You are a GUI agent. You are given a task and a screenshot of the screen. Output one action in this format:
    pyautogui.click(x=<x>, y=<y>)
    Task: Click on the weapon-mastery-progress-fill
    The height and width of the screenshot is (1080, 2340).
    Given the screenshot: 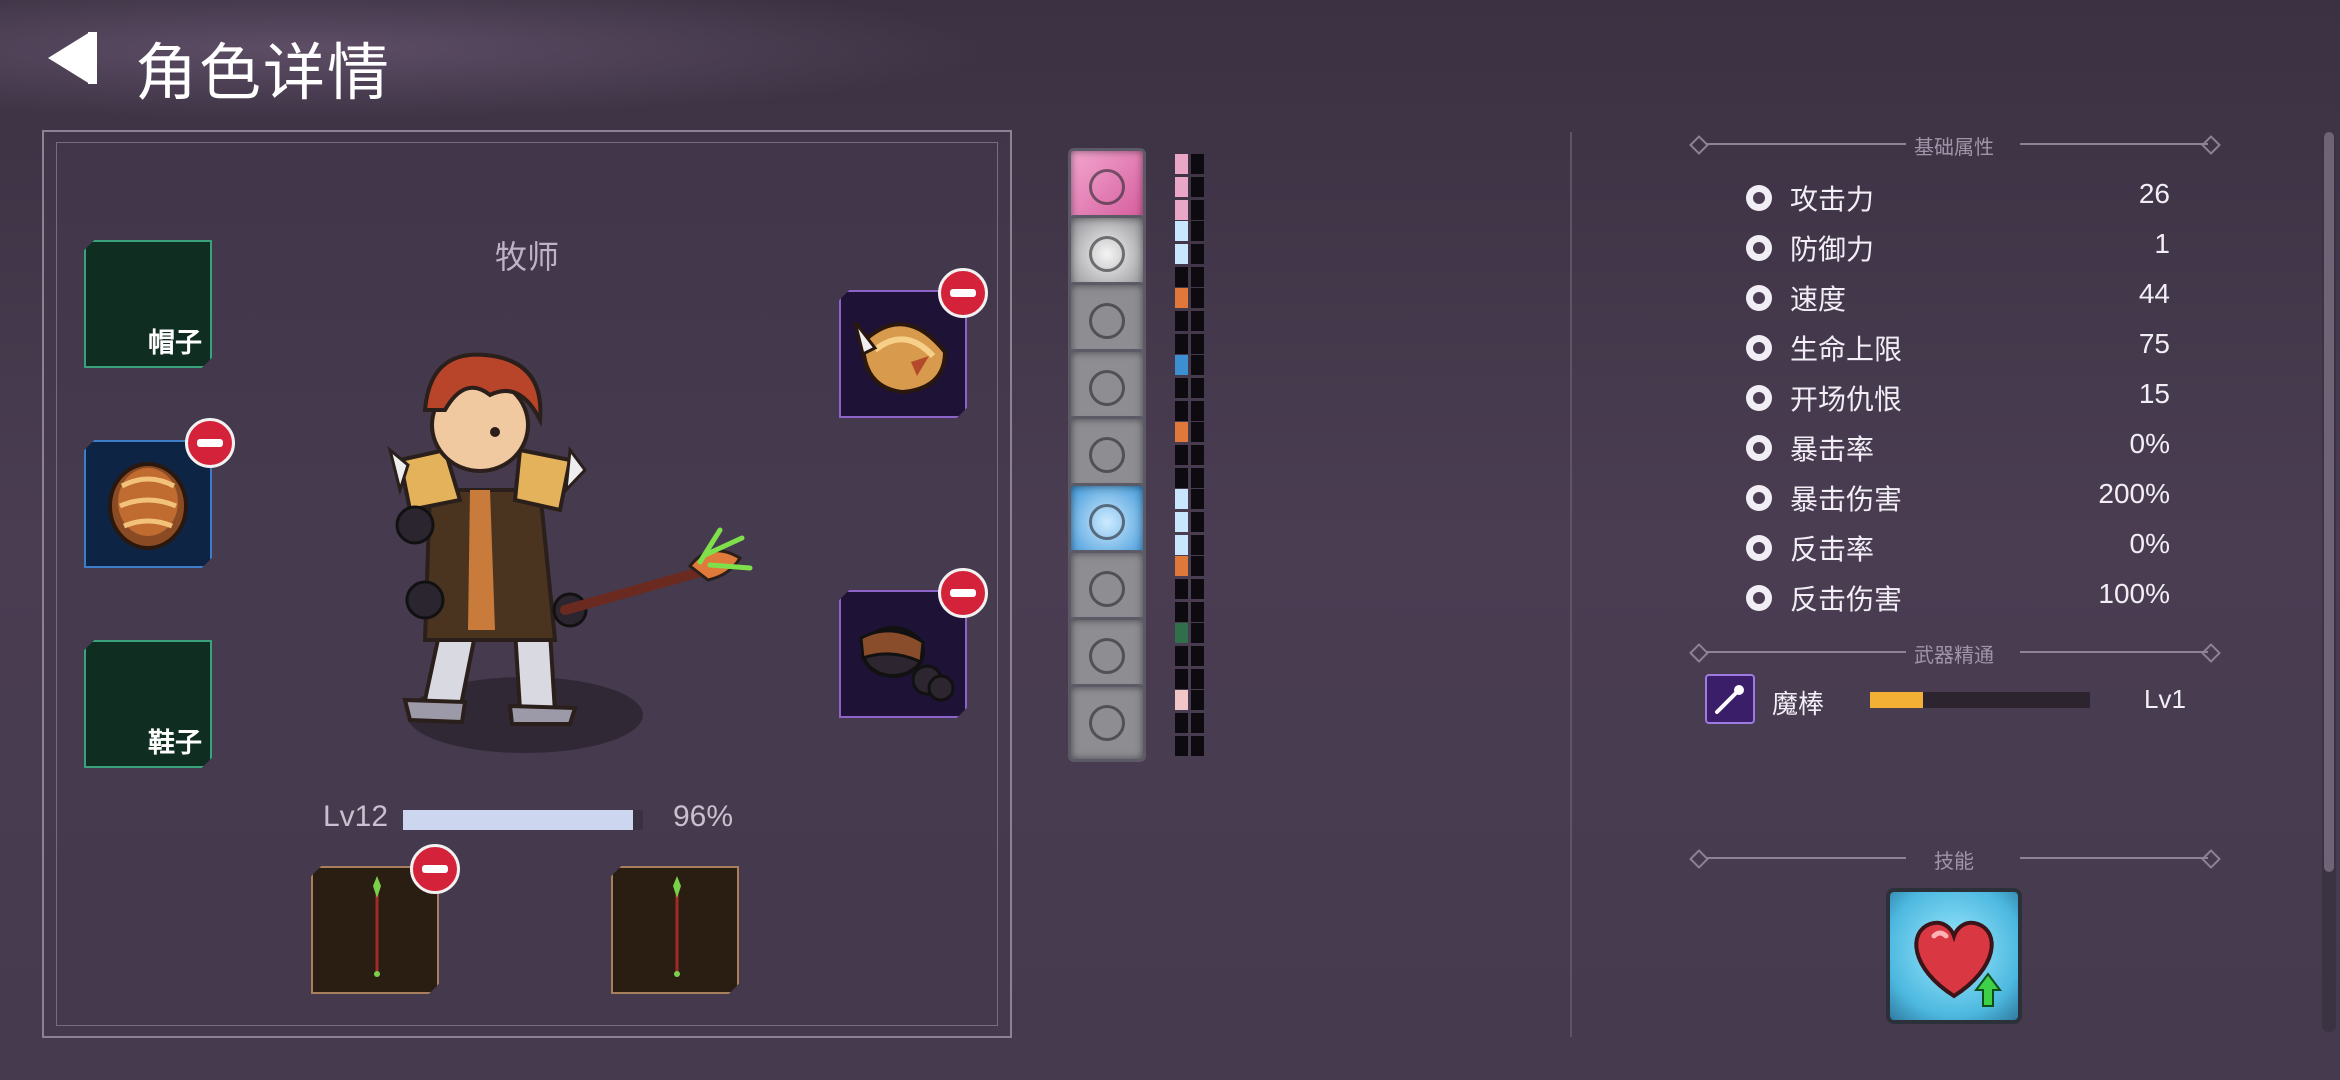 What is the action you would take?
    pyautogui.click(x=1896, y=700)
    